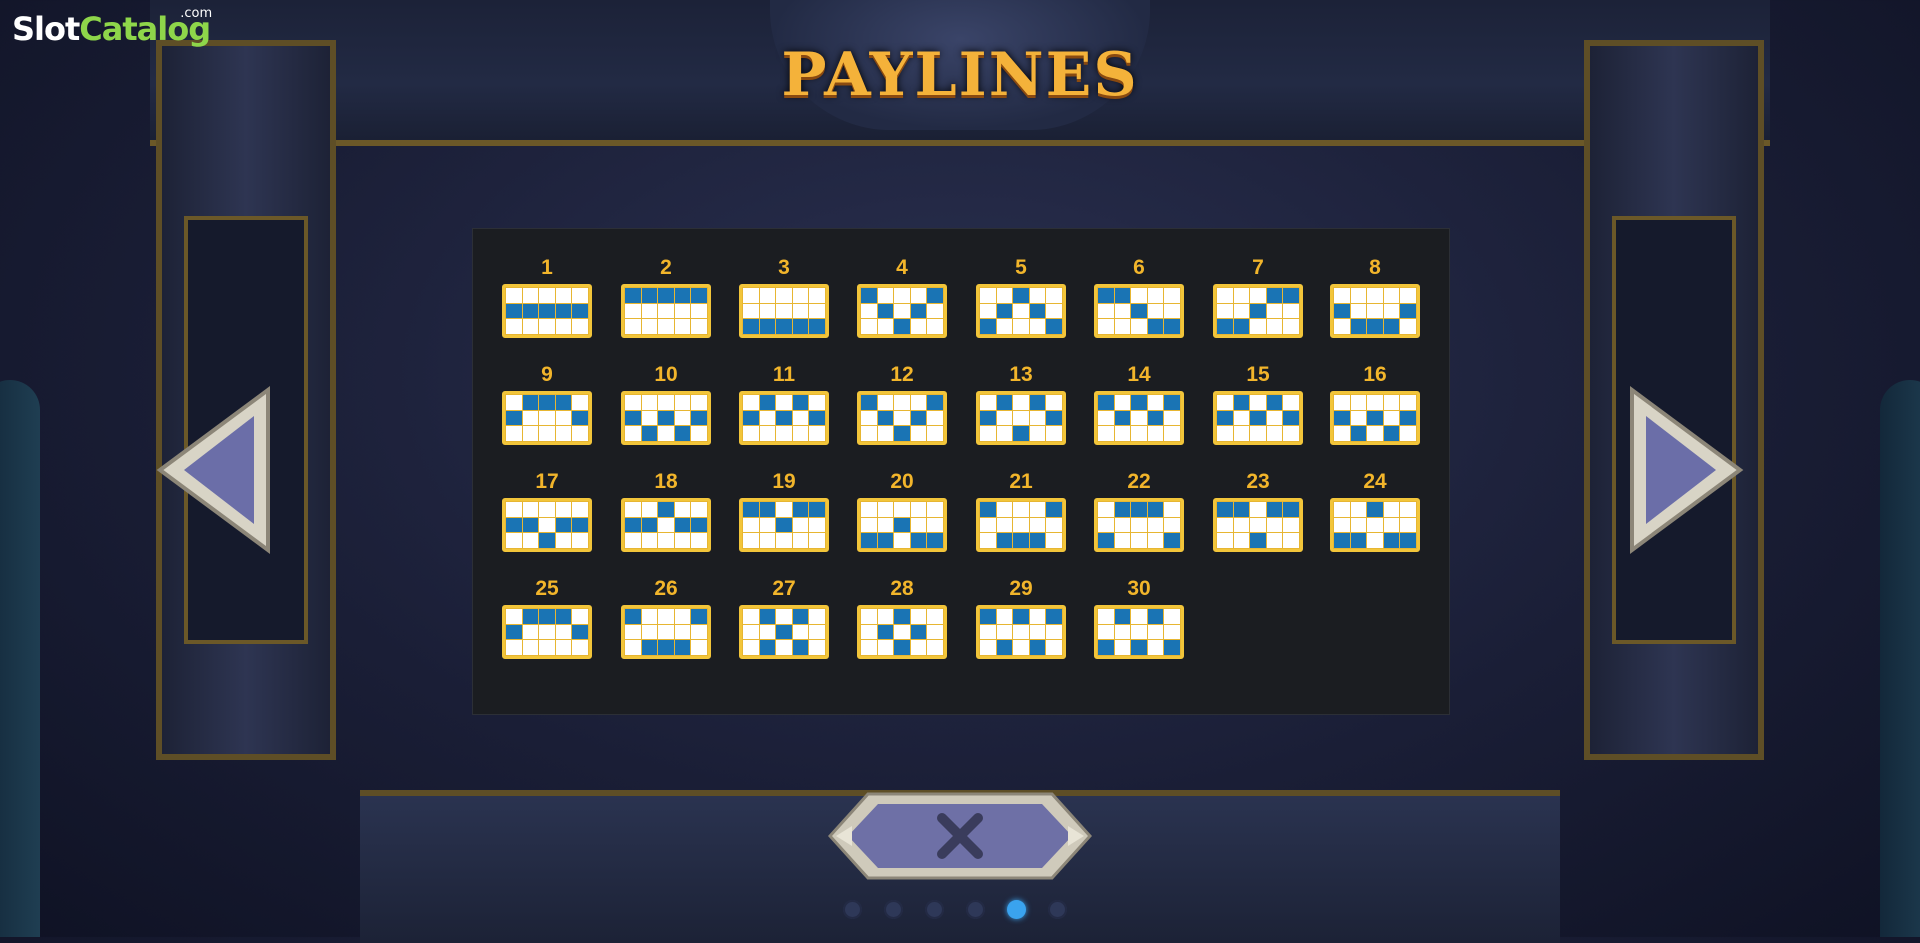  What do you see at coordinates (902, 297) in the screenshot?
I see `payline-card: 4` at bounding box center [902, 297].